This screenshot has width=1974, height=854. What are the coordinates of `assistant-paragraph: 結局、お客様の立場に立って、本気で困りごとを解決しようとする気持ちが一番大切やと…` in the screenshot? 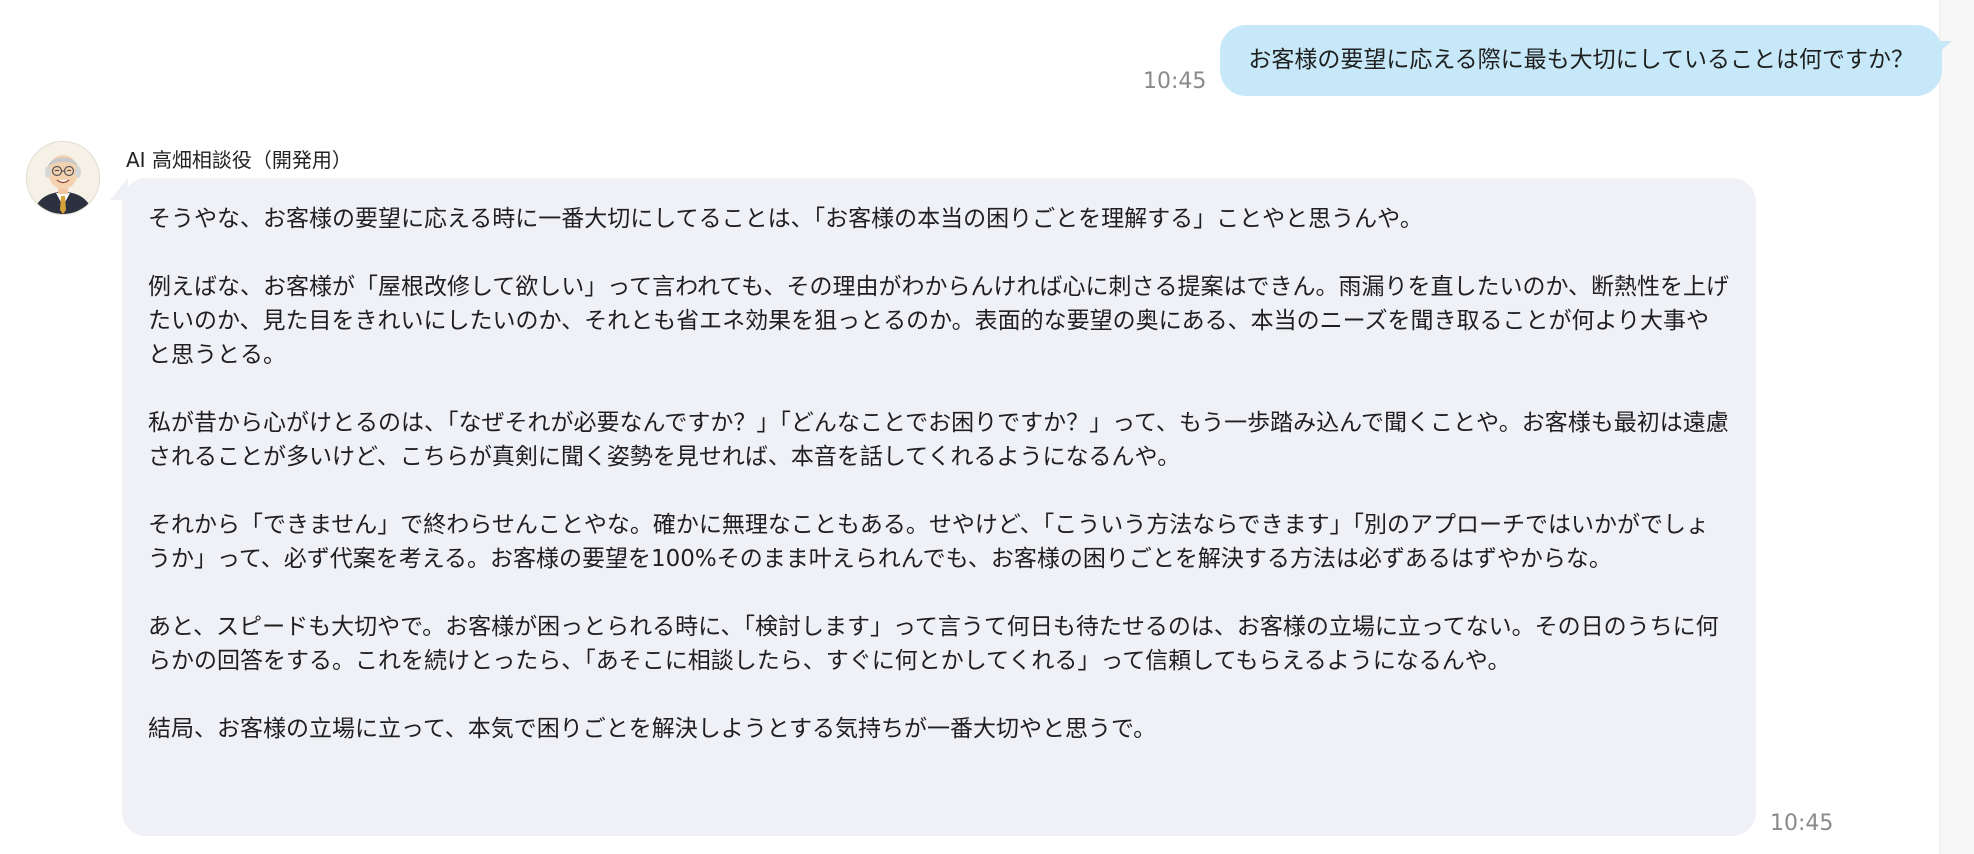 It's located at (652, 729).